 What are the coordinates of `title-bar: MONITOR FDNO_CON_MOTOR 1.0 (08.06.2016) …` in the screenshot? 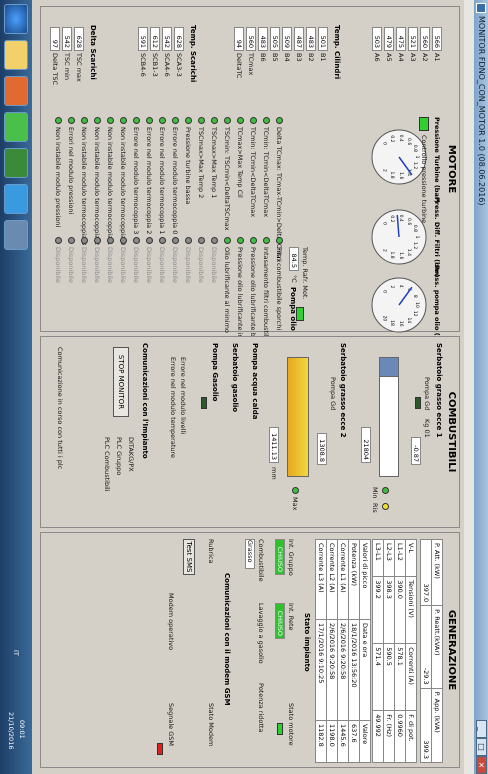 It's located at (481, 387).